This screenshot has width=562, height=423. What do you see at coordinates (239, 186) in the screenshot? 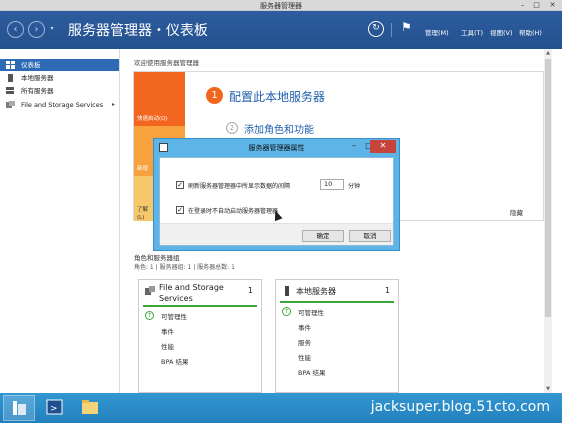
I see `refresh-interval-label: 刷新服务器管理器中所显示数据的间隔` at bounding box center [239, 186].